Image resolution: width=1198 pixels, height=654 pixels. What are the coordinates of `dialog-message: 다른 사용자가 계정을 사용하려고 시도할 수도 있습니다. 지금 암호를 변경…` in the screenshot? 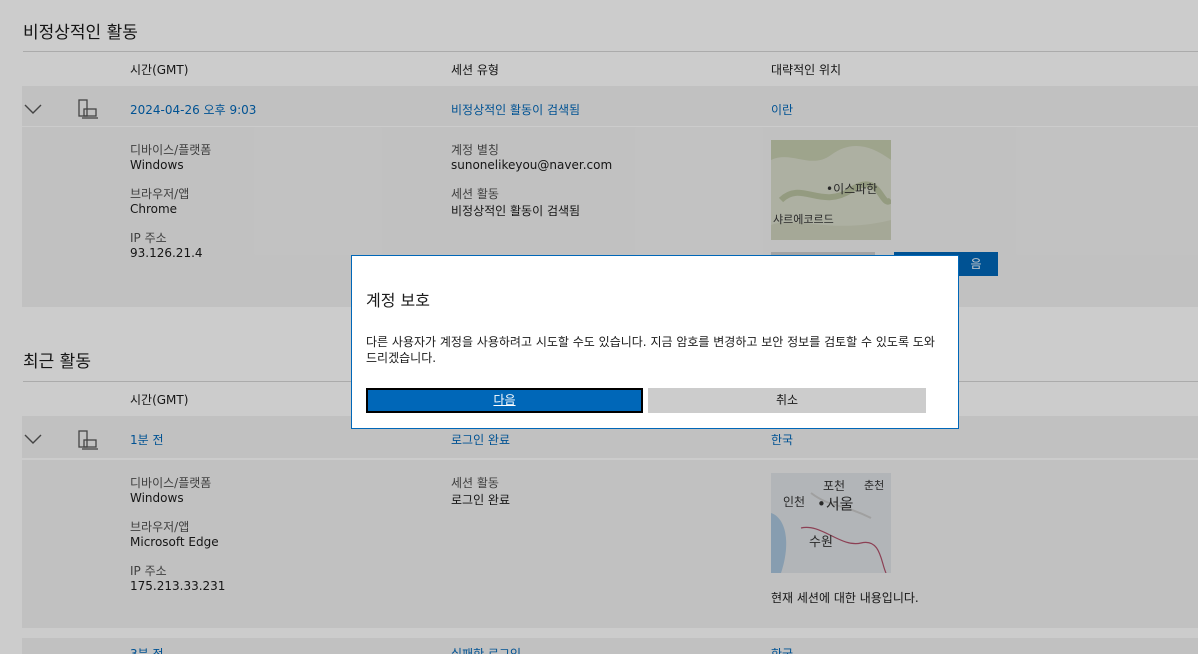 It's located at (650, 350).